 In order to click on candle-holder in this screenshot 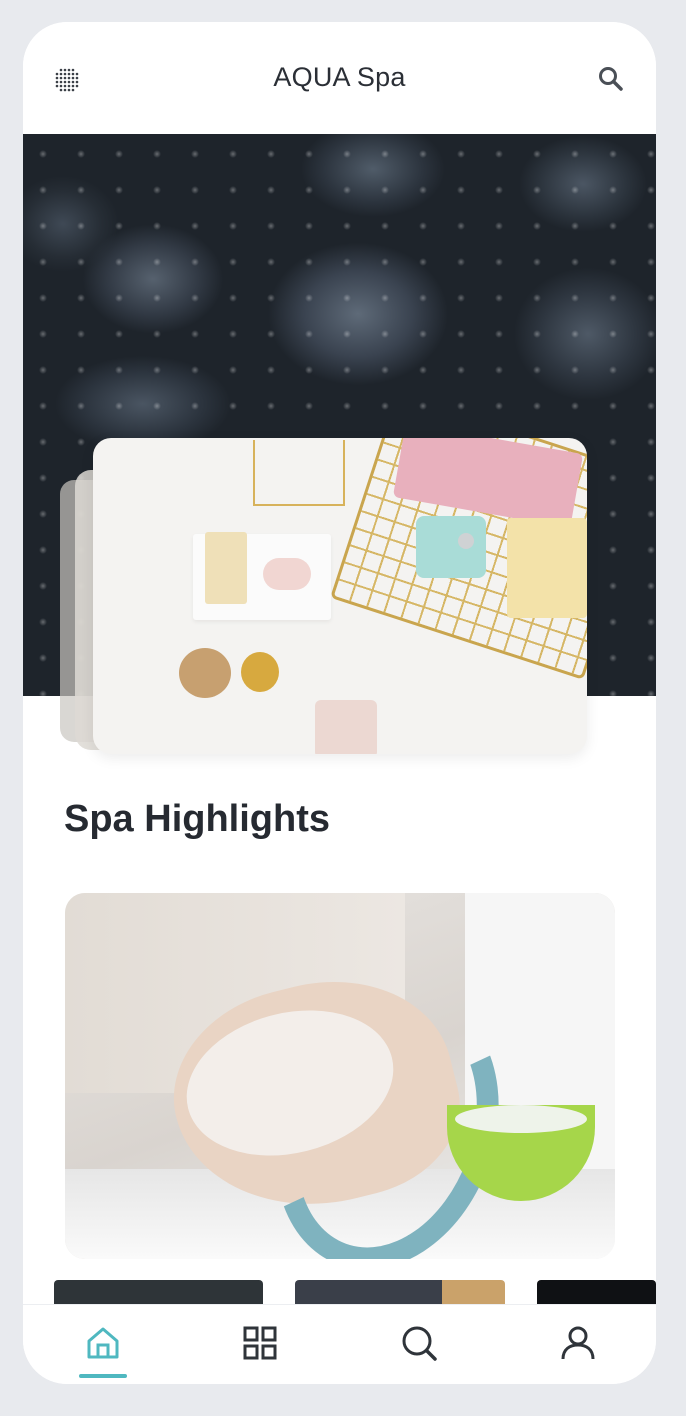, I will do `click(299, 473)`.